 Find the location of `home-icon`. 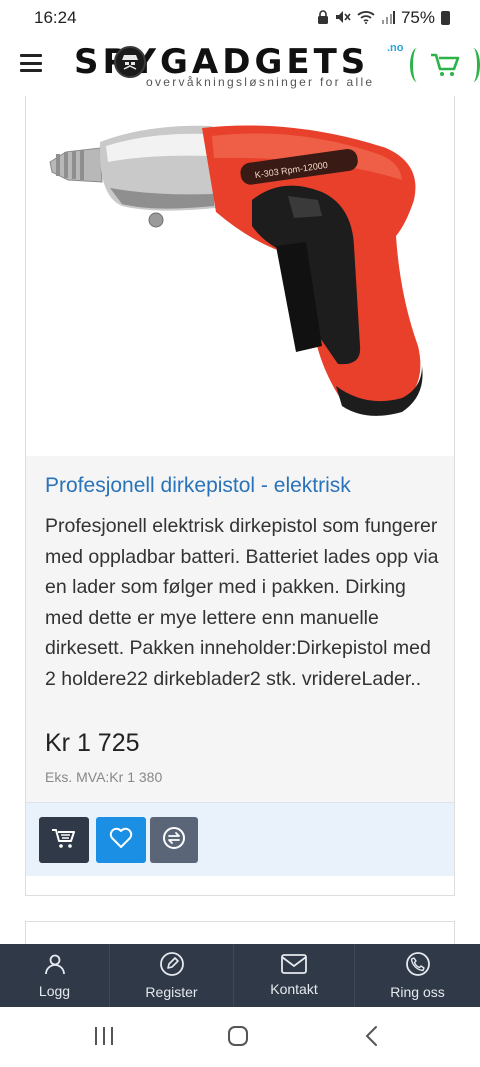

home-icon is located at coordinates (238, 1038).